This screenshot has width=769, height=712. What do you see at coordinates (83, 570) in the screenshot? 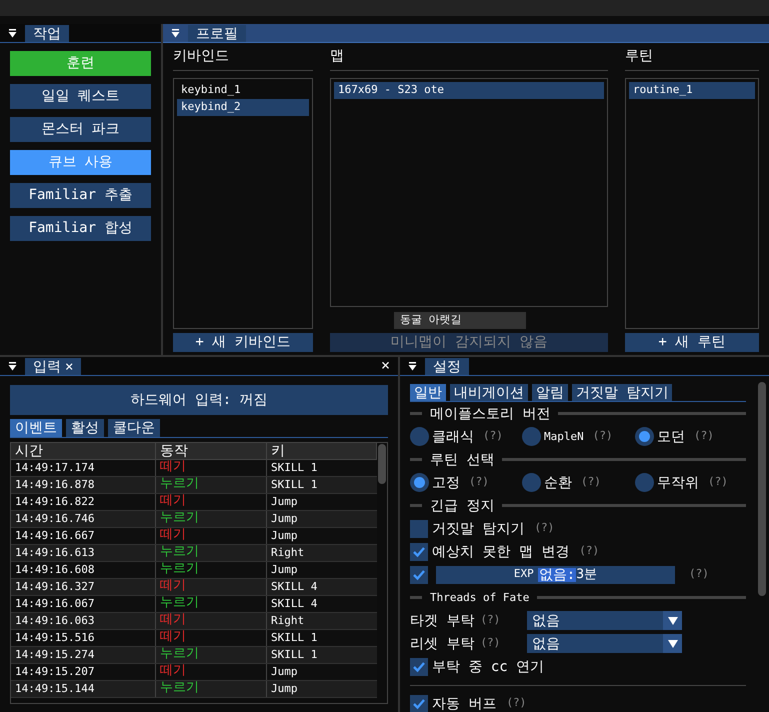
I see `table-cell: 14:49:16.608` at bounding box center [83, 570].